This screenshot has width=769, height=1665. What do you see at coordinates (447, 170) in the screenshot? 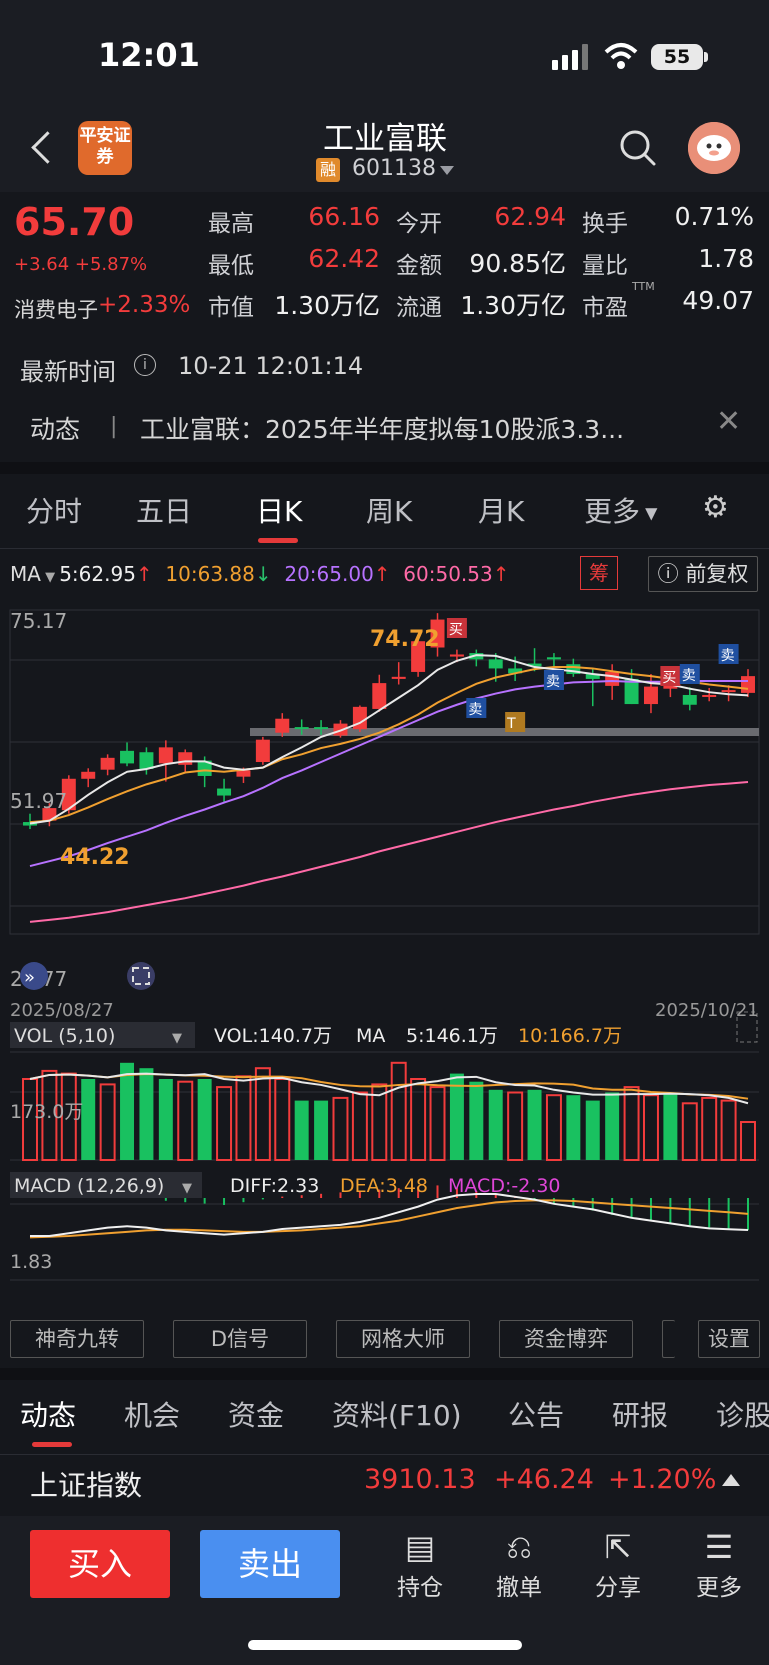
I see `chevron-down-icon` at bounding box center [447, 170].